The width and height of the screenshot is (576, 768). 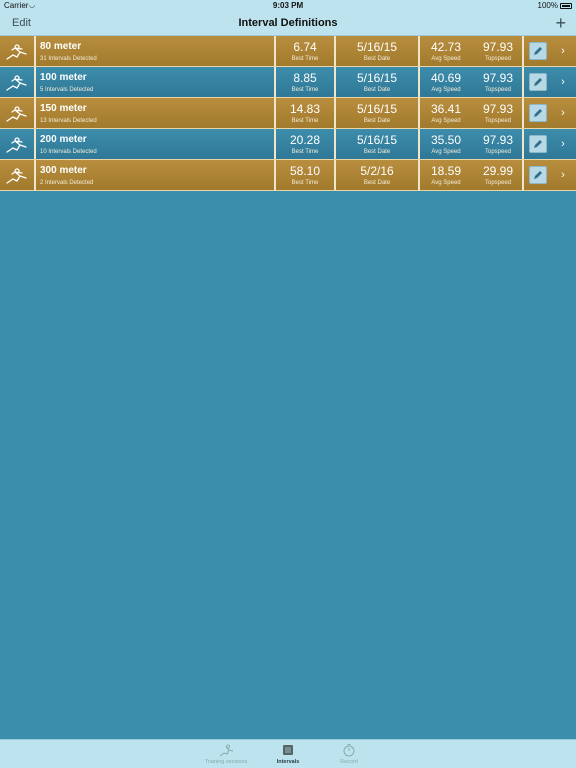 I want to click on best-time-cell: 14.83 Best Time, so click(x=306, y=113).